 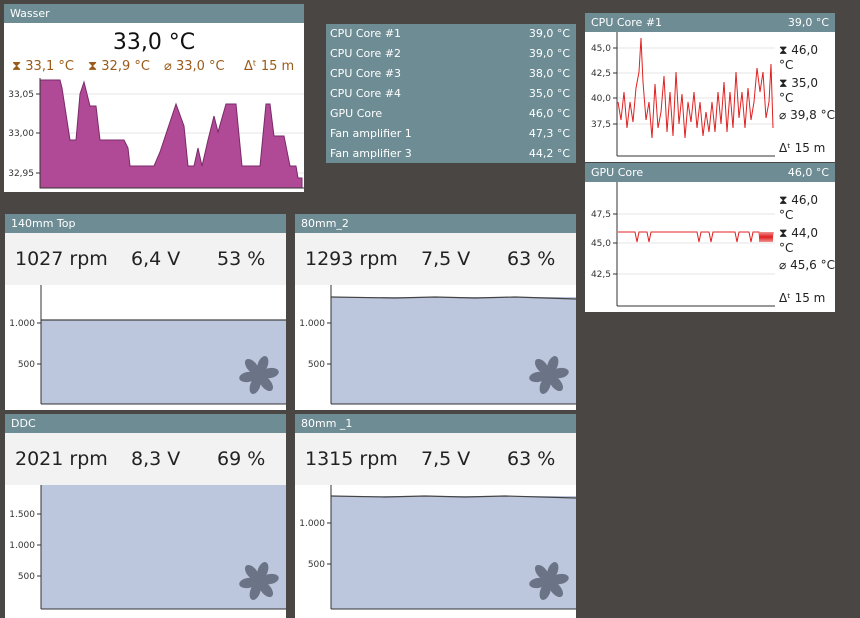 I want to click on fan-140-top-volt: 6,4 V, so click(x=156, y=259).